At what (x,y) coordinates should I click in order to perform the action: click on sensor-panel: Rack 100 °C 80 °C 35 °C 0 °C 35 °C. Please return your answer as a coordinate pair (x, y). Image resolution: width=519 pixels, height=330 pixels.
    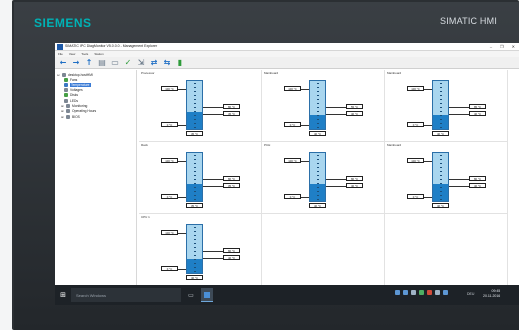
    Looking at the image, I should click on (200, 178).